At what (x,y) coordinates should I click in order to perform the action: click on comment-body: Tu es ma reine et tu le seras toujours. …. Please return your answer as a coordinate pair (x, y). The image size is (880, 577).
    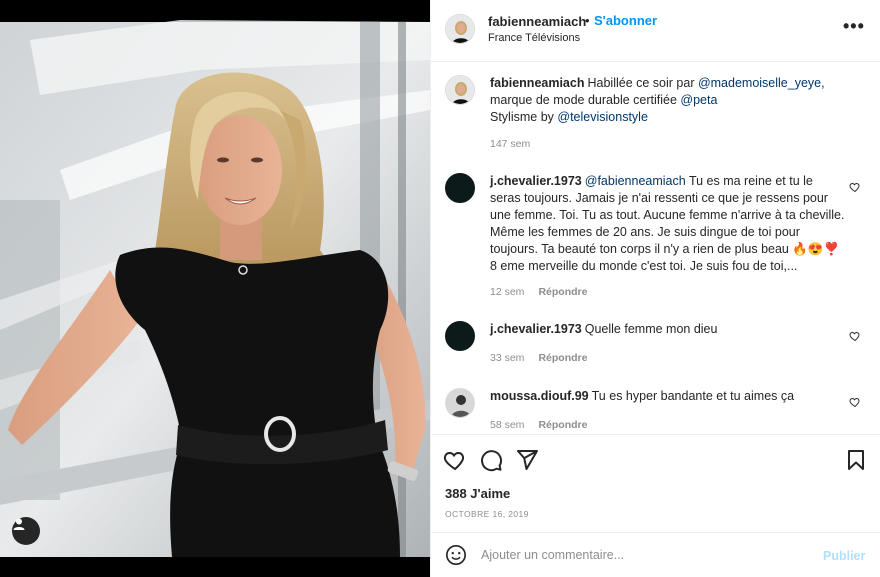
    Looking at the image, I should click on (667, 223).